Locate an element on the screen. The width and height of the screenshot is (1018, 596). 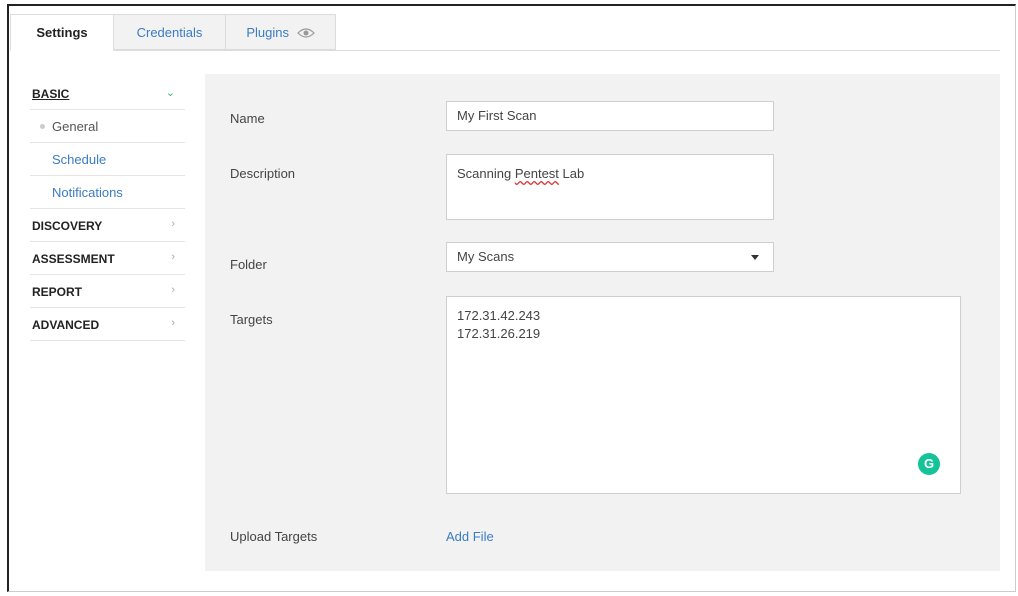
tab-plugins-label: Plugins is located at coordinates (267, 32).